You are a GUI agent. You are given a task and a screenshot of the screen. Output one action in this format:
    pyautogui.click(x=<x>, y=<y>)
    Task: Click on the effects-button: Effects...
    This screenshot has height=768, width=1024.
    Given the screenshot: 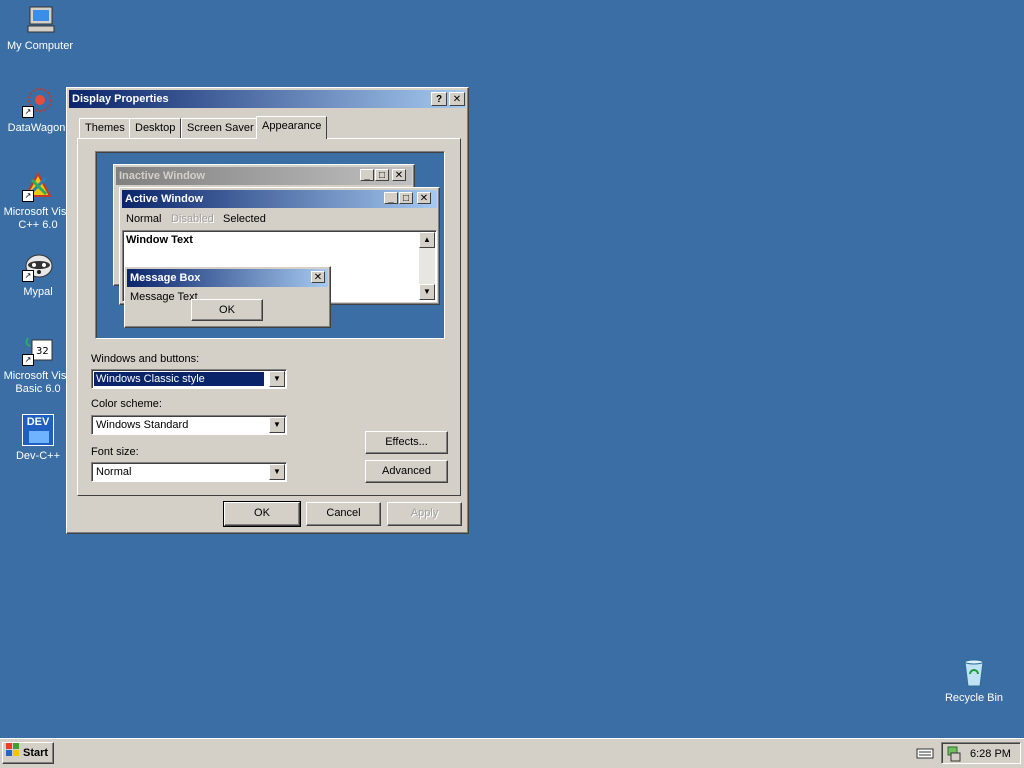 What is the action you would take?
    pyautogui.click(x=406, y=442)
    